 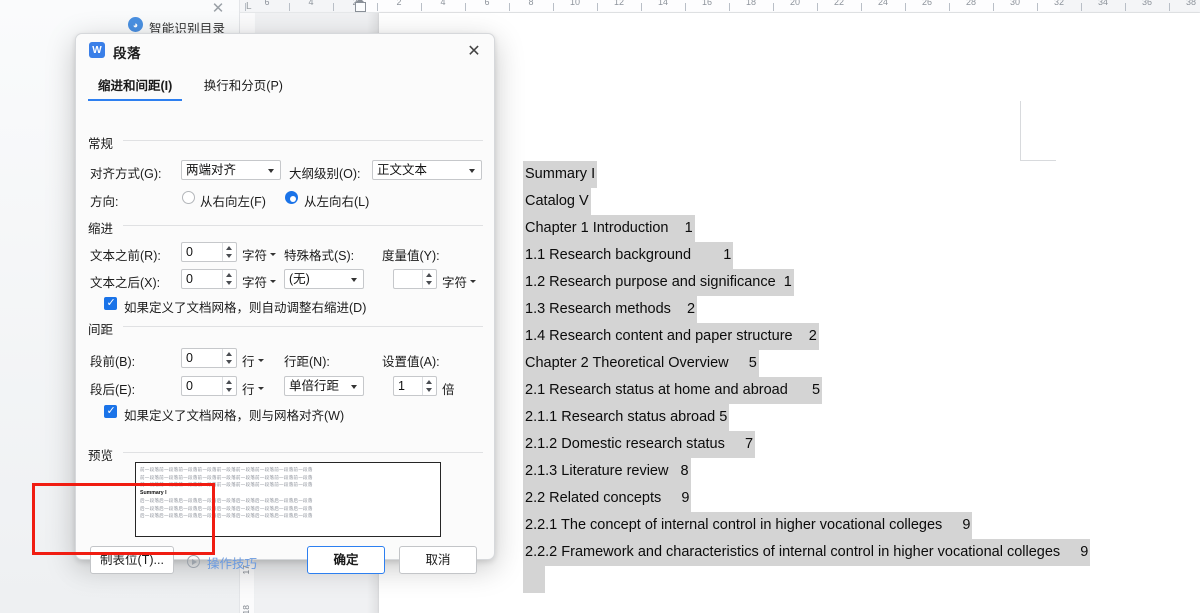 I want to click on indent-after-unit: 字符, so click(x=259, y=281).